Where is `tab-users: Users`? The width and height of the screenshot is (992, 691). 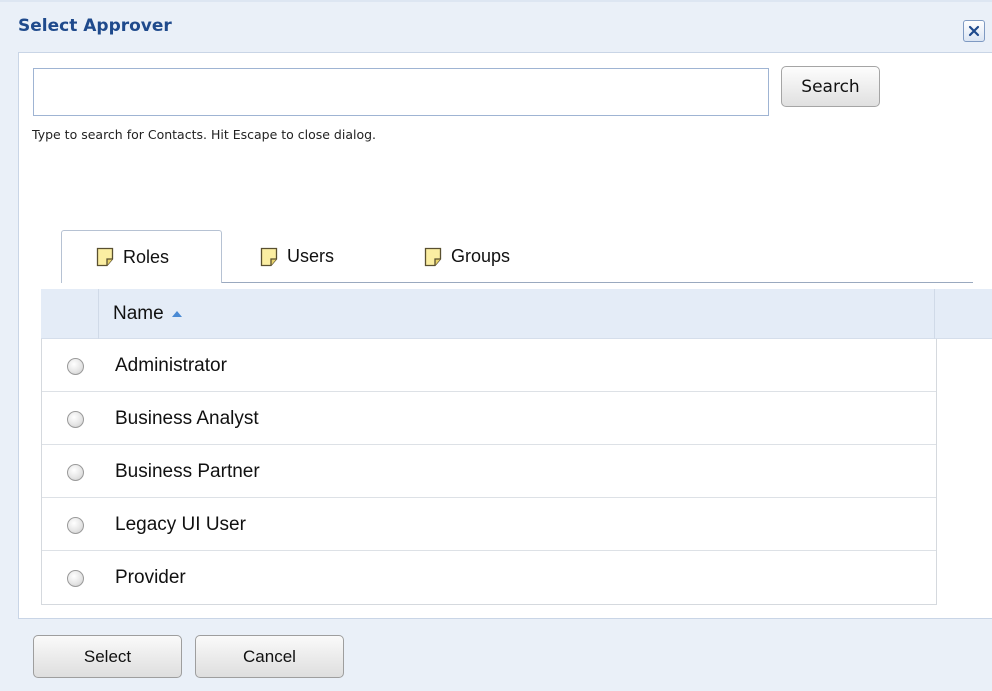 tab-users: Users is located at coordinates (297, 256).